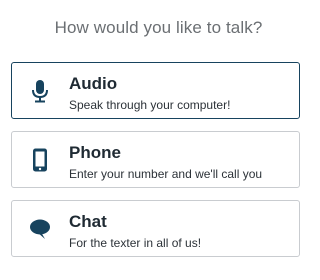 This screenshot has height=280, width=320. Describe the element at coordinates (135, 243) in the screenshot. I see `chat-option-description: For the texter in all of us!` at that location.